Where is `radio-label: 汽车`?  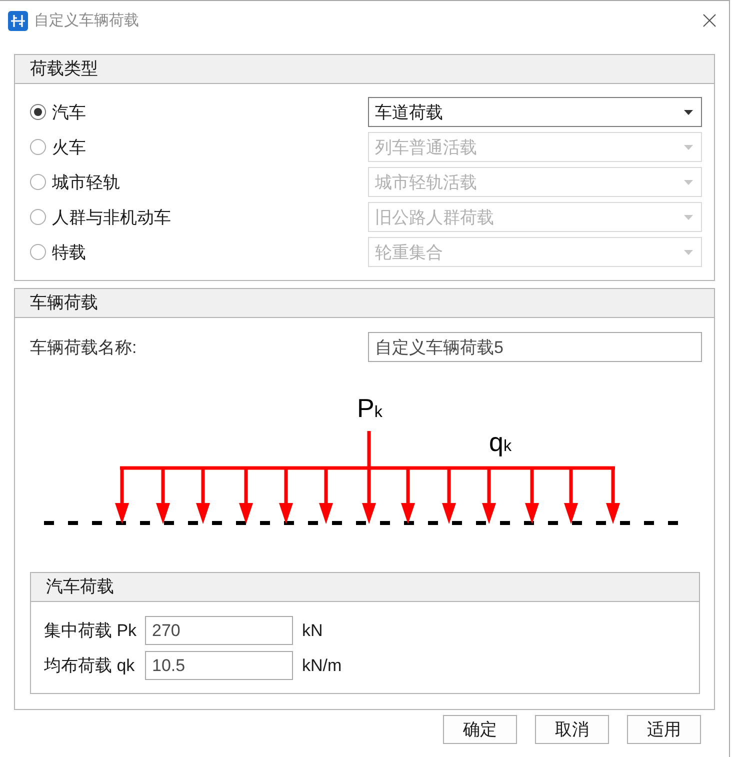 radio-label: 汽车 is located at coordinates (69, 112).